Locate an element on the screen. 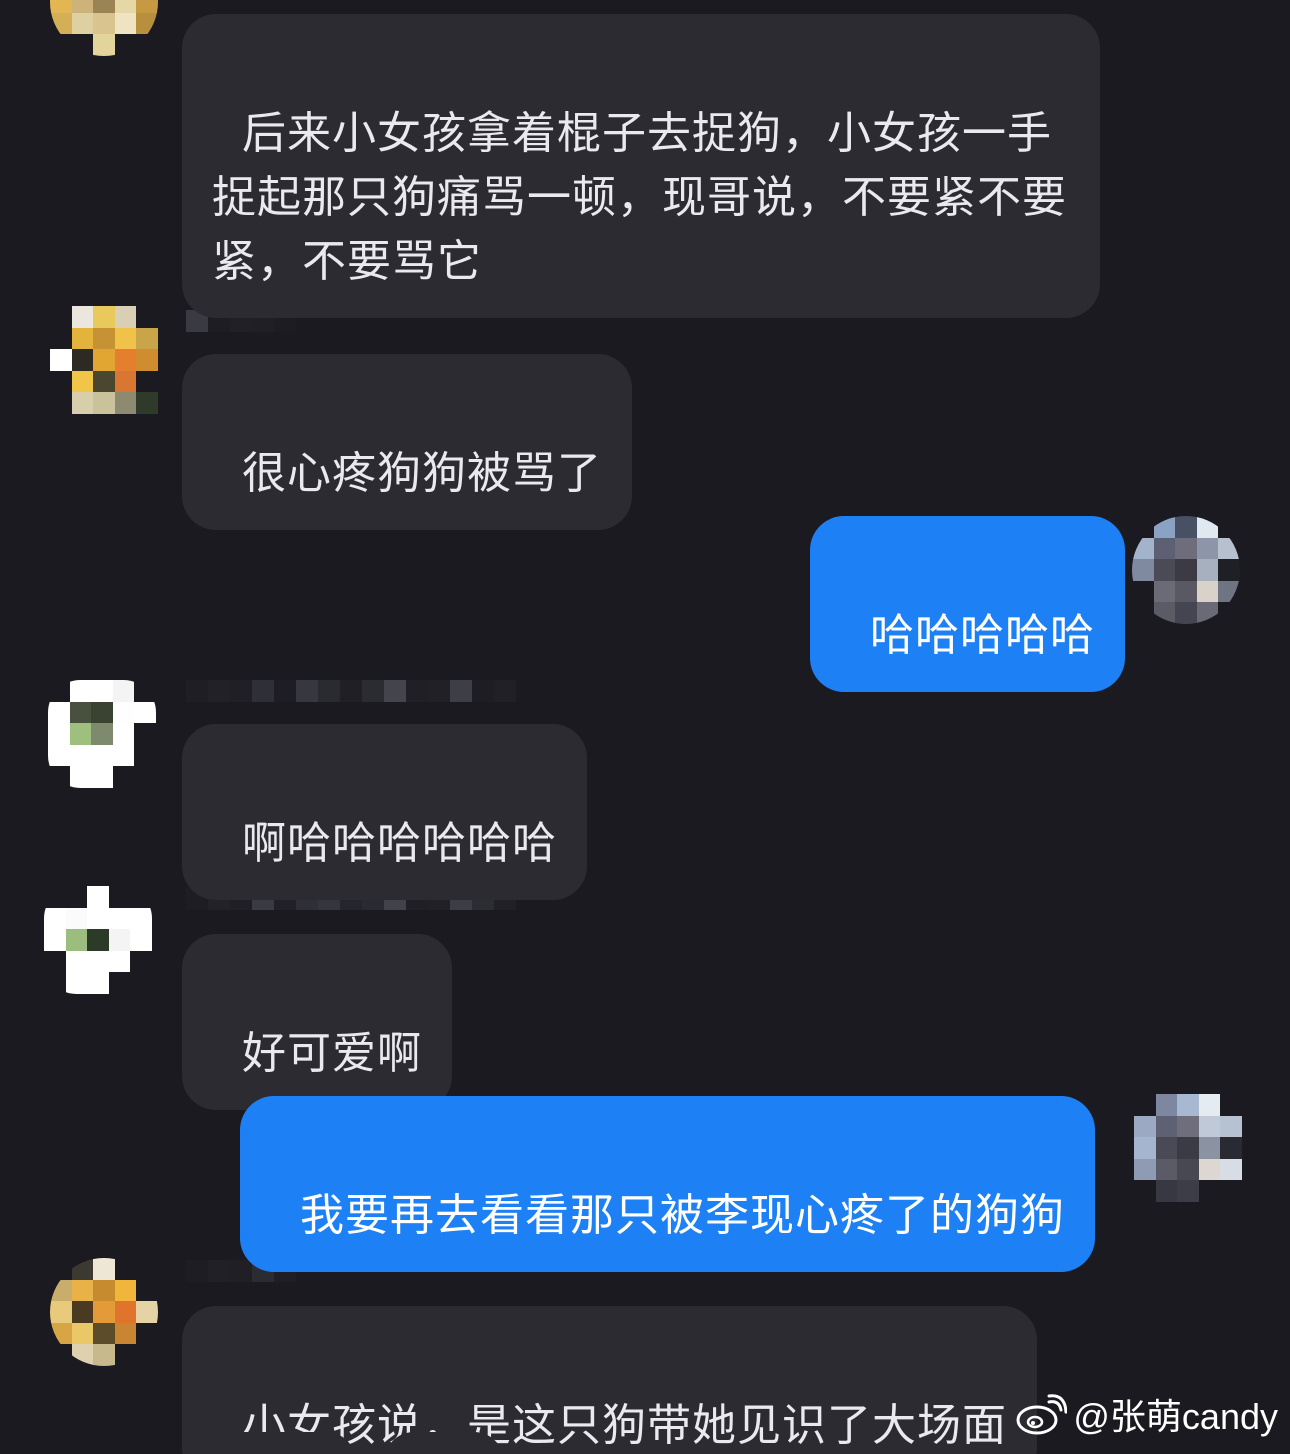  weibo-watermark: @张萌candy is located at coordinates (1146, 1414).